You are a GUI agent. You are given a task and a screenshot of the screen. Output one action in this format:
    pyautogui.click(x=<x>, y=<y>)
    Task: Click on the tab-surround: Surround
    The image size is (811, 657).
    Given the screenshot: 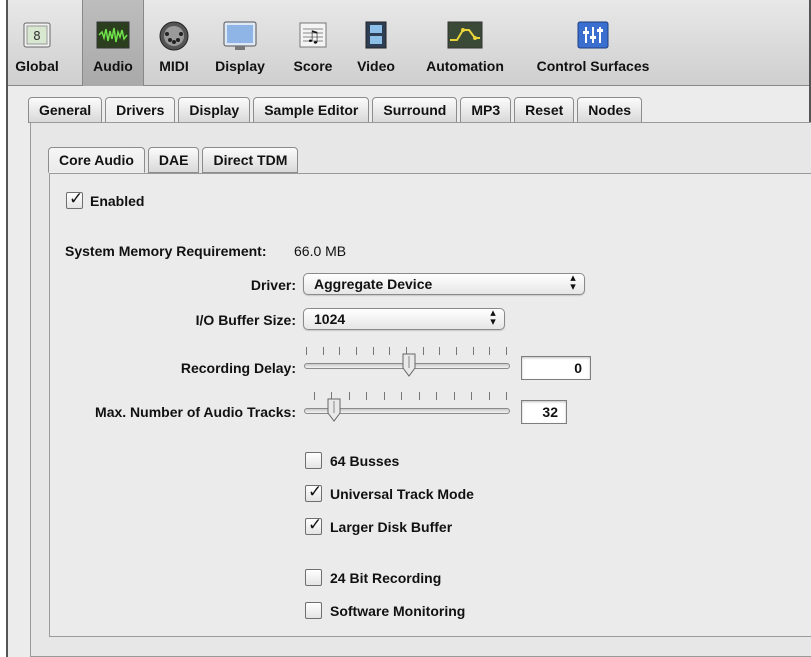 What is the action you would take?
    pyautogui.click(x=415, y=110)
    